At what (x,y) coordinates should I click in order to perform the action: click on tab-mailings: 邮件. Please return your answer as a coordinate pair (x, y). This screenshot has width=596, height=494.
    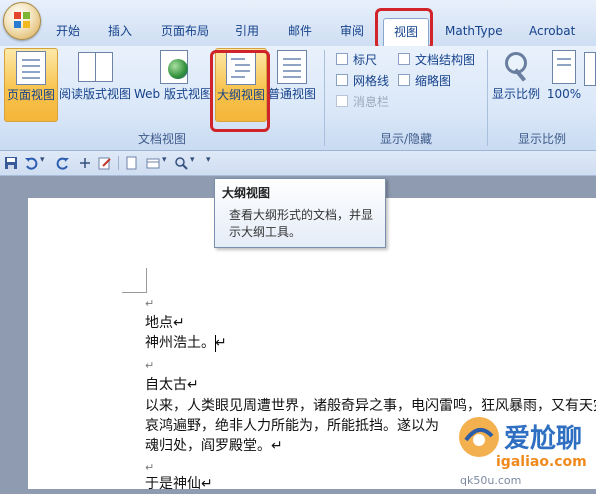
    Looking at the image, I should click on (300, 31).